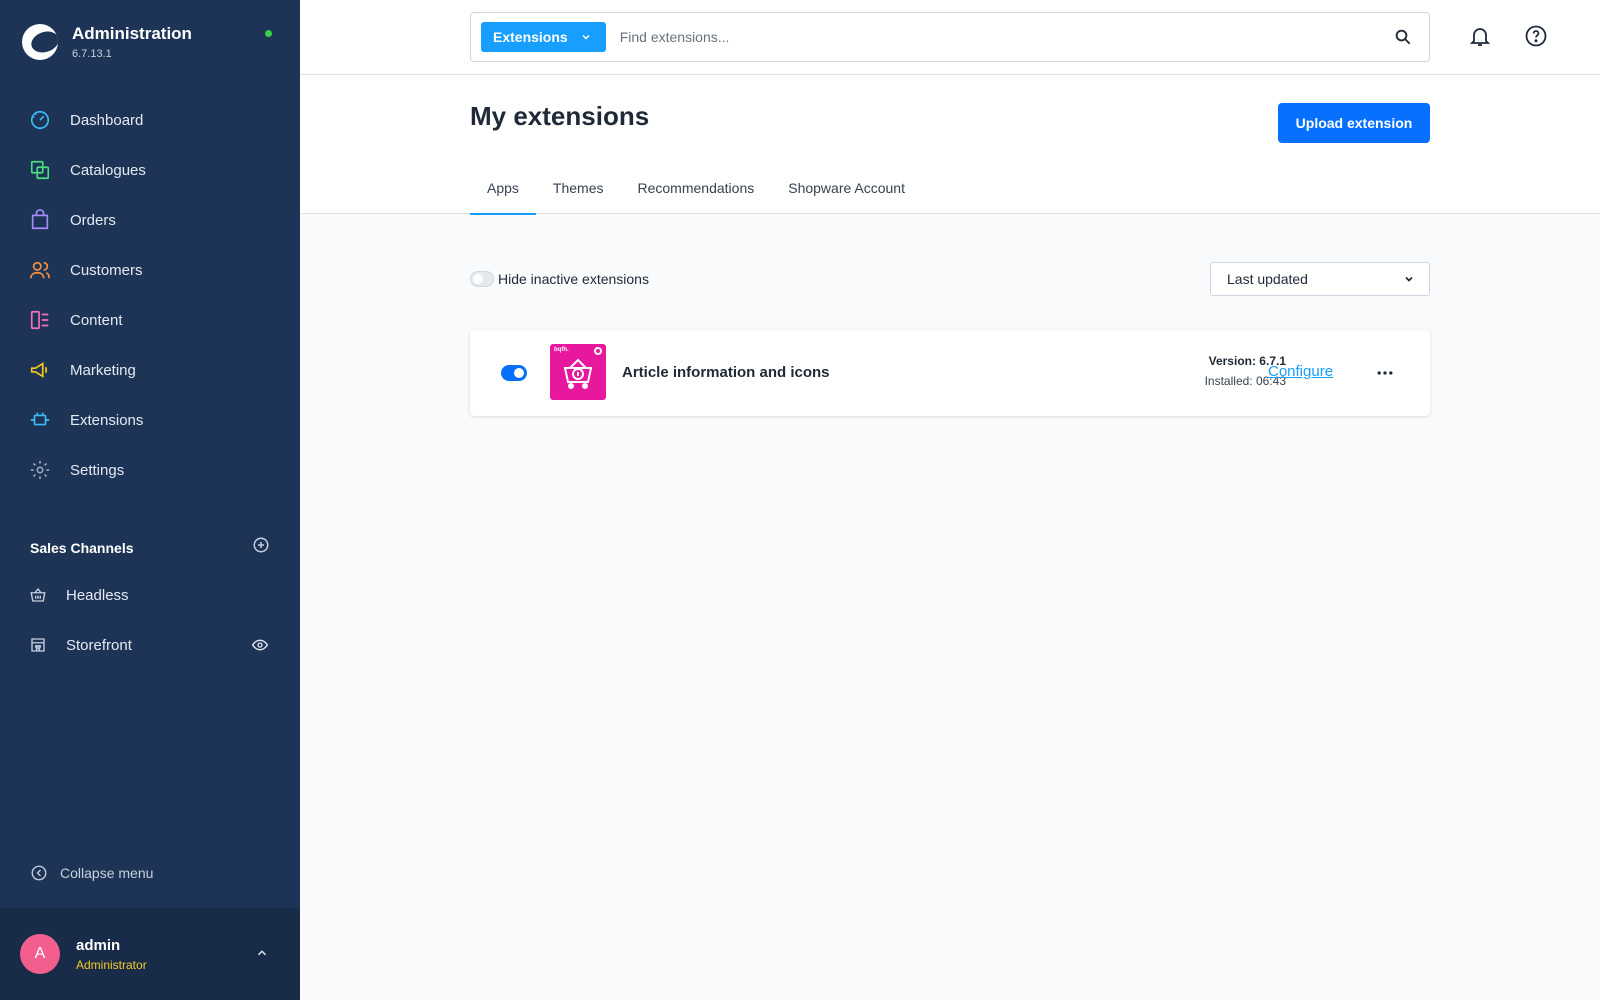  Describe the element at coordinates (1245, 381) in the screenshot. I see `extension-installed: Installed: 06:43` at that location.